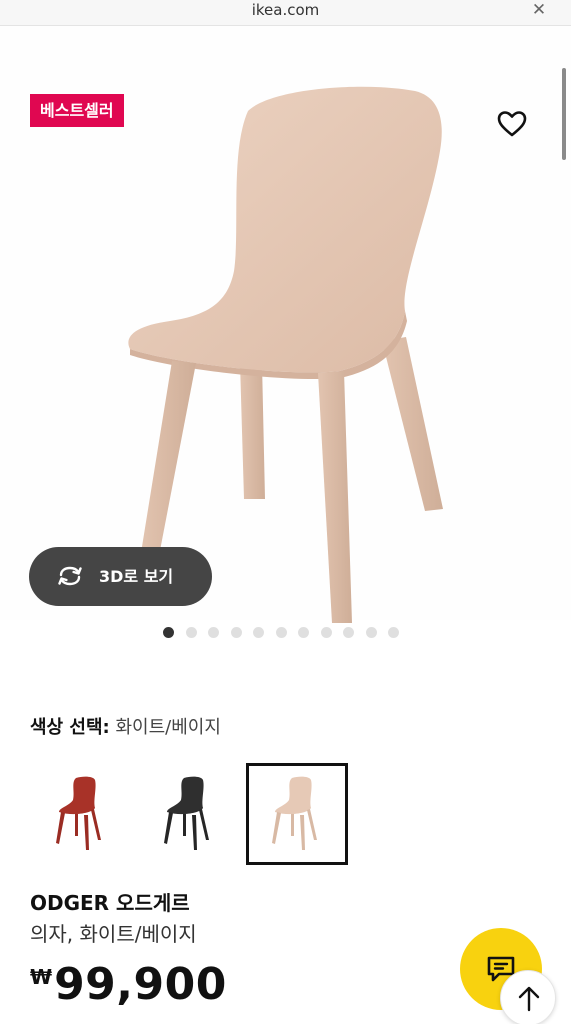 The height and width of the screenshot is (1024, 571). I want to click on view-3d-button: 3D로 보기, so click(120, 576).